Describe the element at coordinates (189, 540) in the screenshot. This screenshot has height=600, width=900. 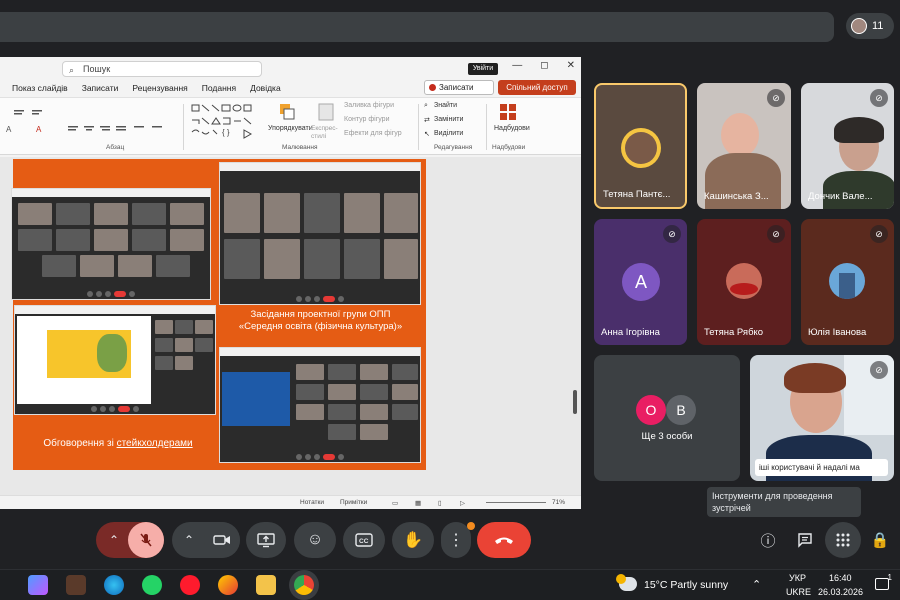
I see `camera-options-button: ⌃` at that location.